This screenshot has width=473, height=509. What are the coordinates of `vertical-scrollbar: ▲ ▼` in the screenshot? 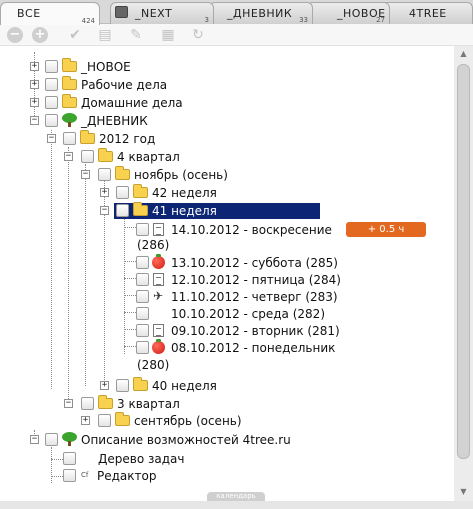 It's located at (463, 273).